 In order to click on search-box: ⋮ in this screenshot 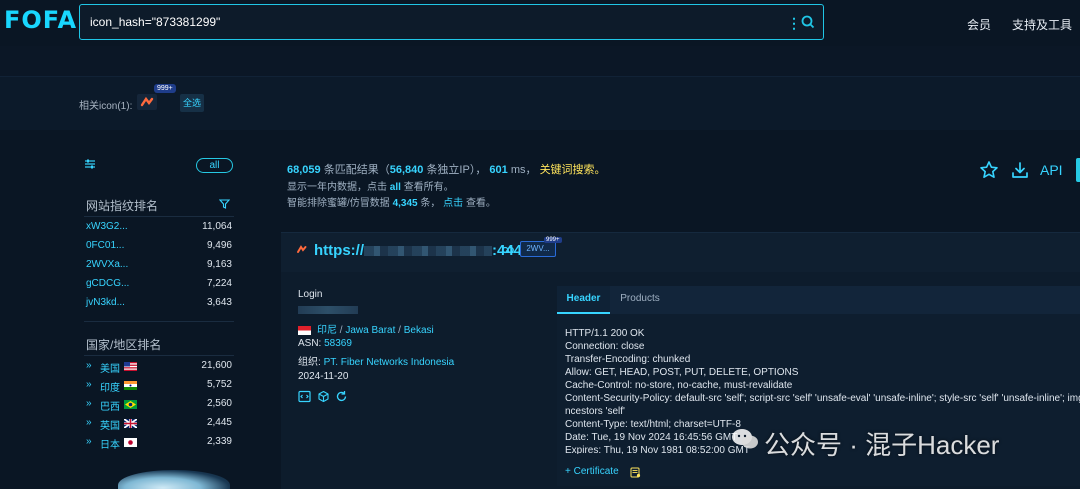, I will do `click(451, 22)`.